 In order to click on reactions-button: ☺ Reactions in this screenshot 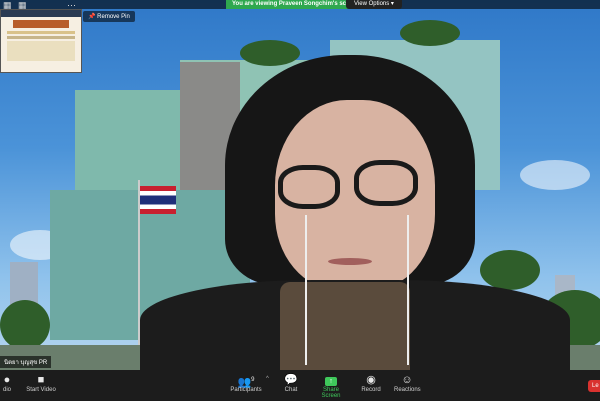, I will do `click(407, 383)`.